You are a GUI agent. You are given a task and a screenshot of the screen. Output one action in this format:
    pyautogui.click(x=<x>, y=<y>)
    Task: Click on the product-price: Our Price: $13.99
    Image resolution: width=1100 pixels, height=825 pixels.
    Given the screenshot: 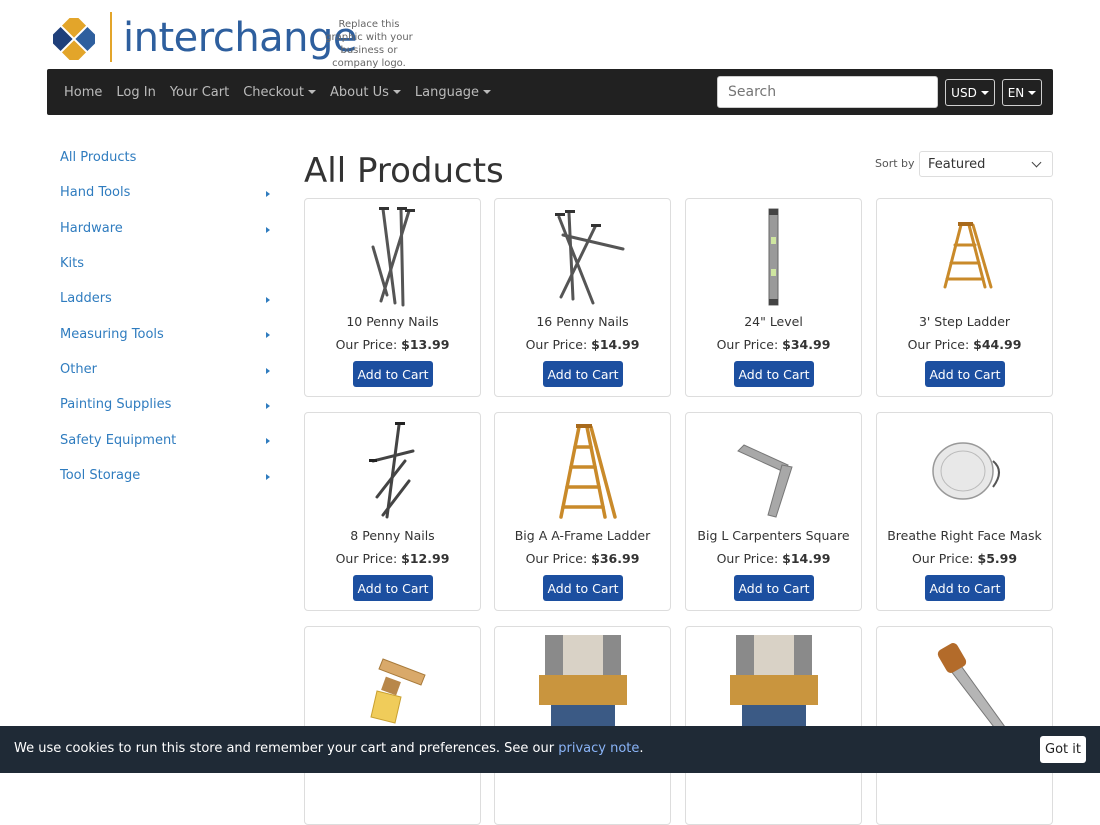 What is the action you would take?
    pyautogui.click(x=392, y=344)
    